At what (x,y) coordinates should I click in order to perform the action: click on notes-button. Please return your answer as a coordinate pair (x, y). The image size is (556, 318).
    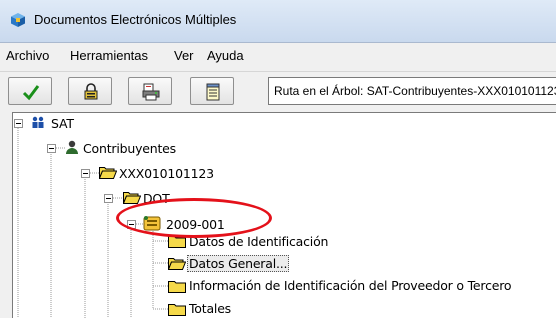
    Looking at the image, I should click on (212, 91).